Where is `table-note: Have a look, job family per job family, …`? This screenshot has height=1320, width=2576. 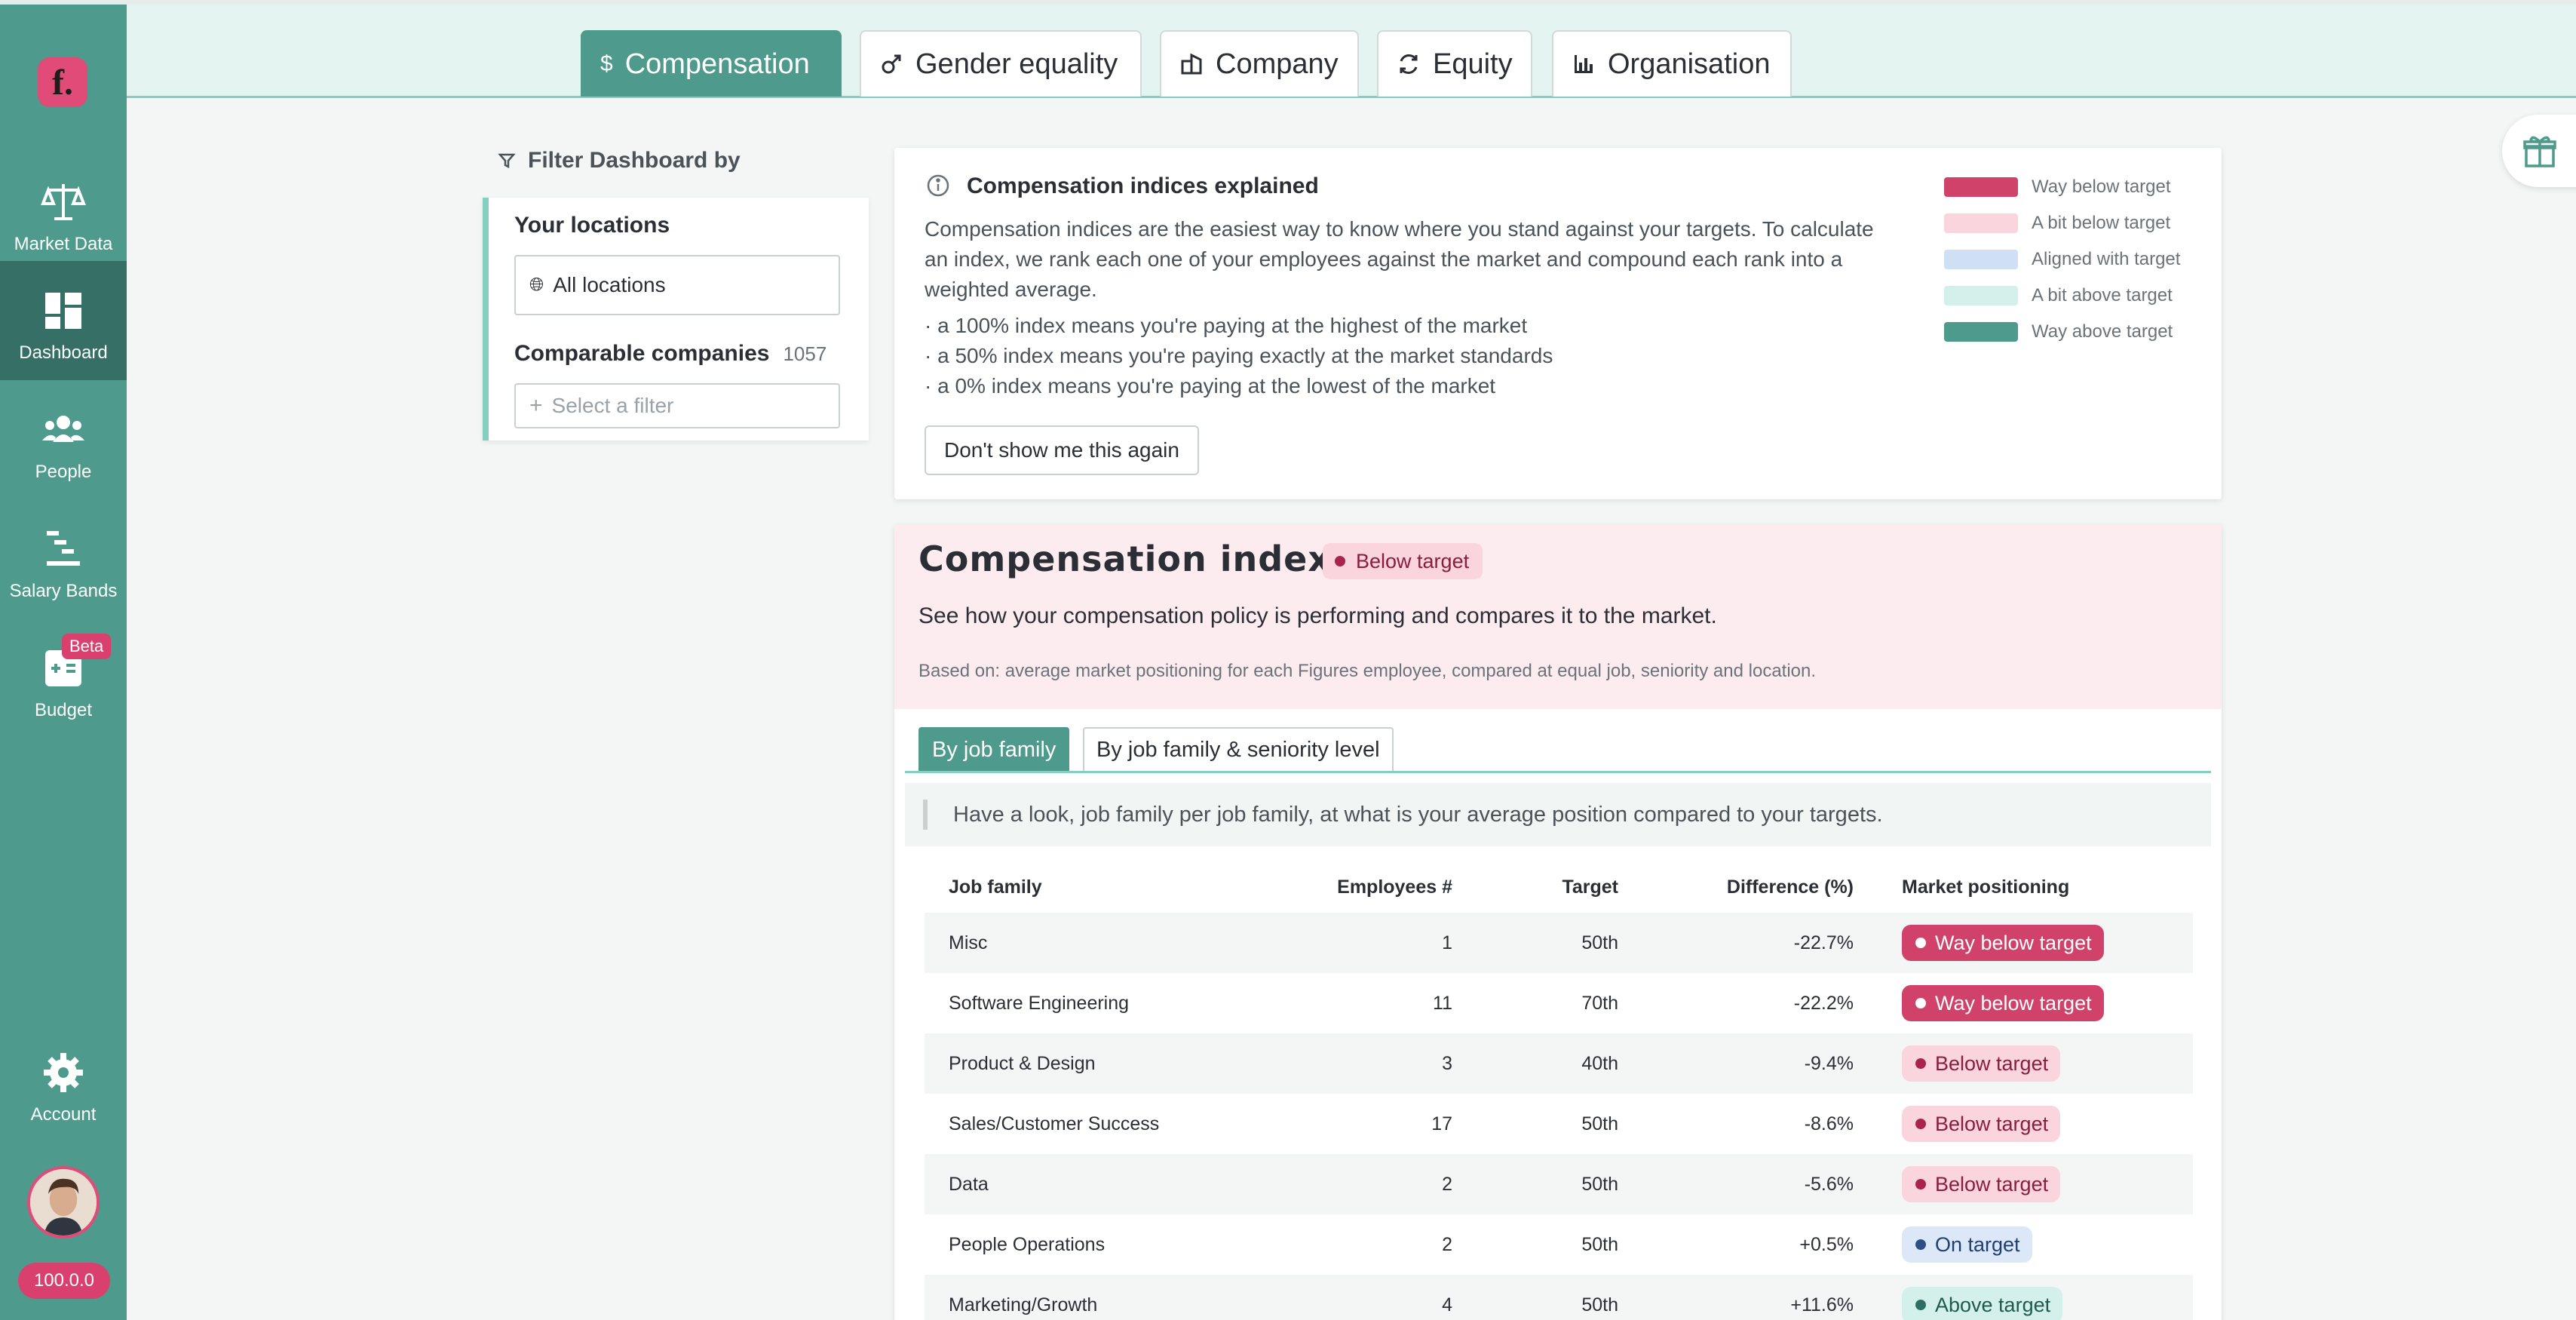 table-note: Have a look, job family per job family, … is located at coordinates (1558, 815).